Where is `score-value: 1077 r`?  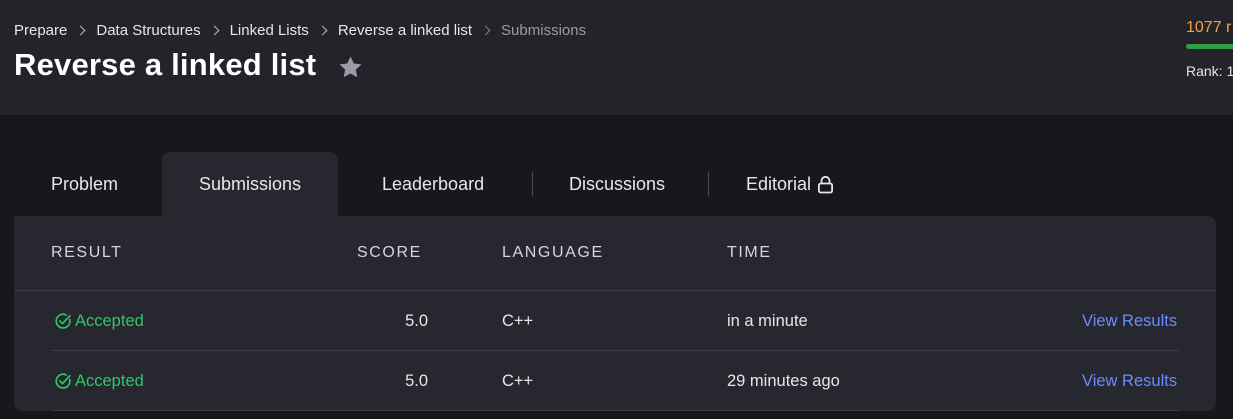 score-value: 1077 r is located at coordinates (1209, 27).